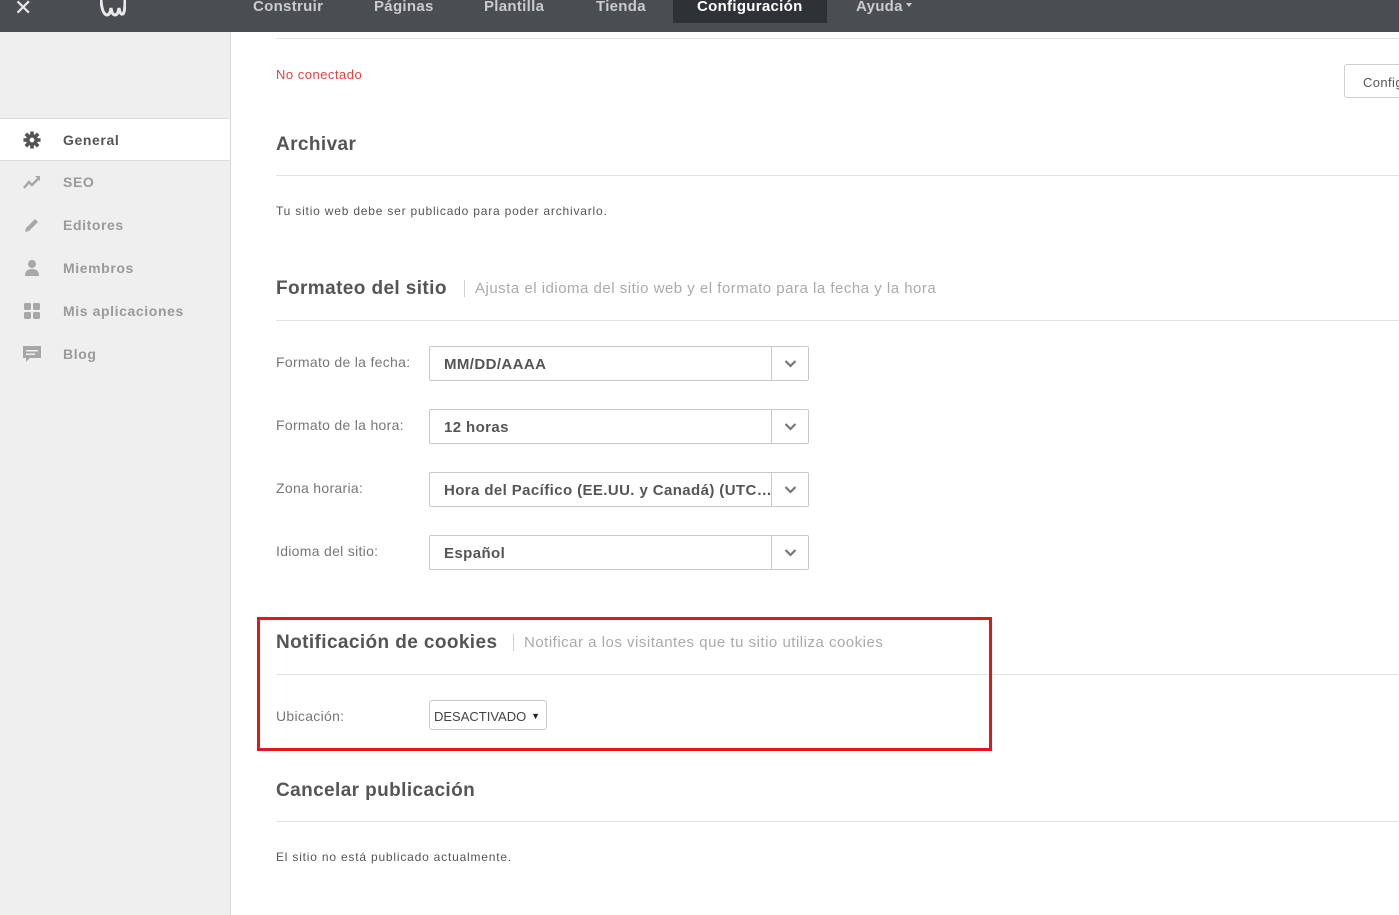 Image resolution: width=1399 pixels, height=915 pixels. What do you see at coordinates (320, 488) in the screenshot?
I see `timezone-label: Zona horaria:` at bounding box center [320, 488].